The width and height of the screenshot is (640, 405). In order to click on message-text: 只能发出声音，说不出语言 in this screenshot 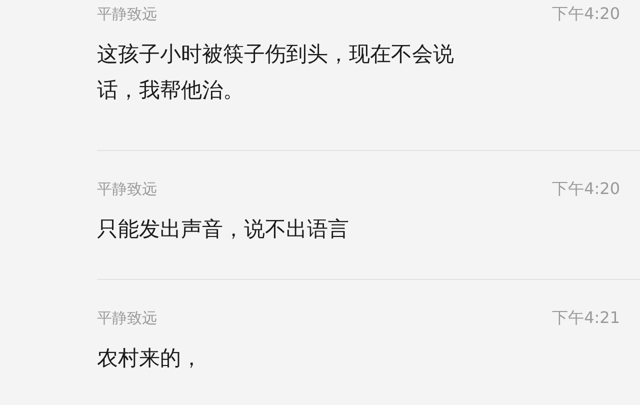, I will do `click(223, 229)`.